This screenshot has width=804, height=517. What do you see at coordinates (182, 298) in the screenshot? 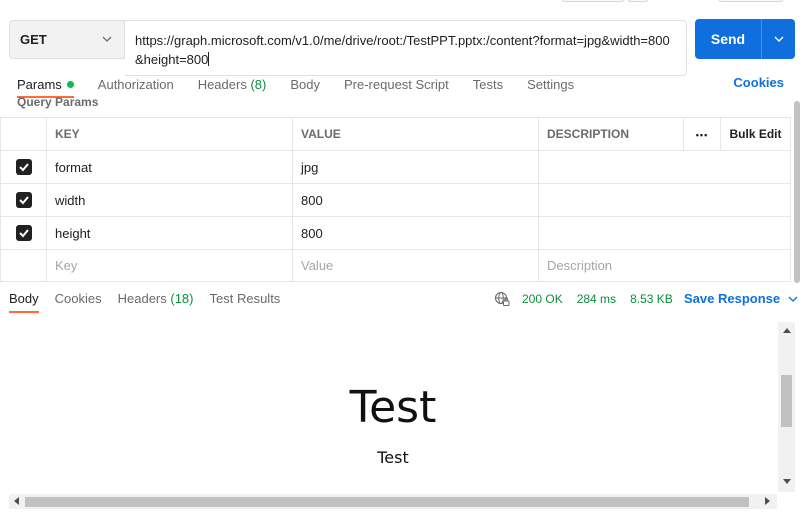
I see `response-headers-count: (18)` at bounding box center [182, 298].